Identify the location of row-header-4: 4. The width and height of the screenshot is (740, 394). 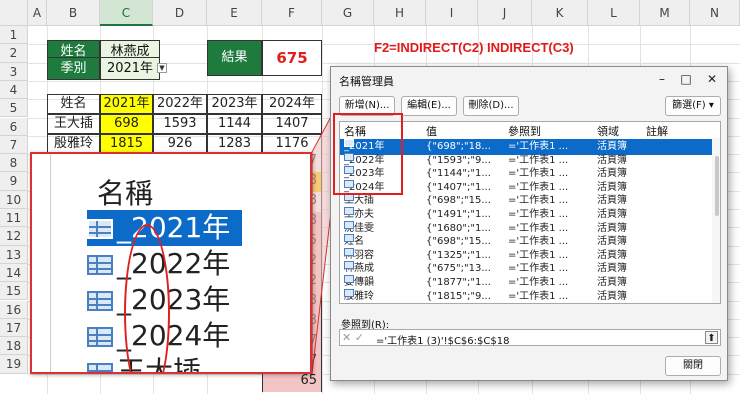
(14, 90).